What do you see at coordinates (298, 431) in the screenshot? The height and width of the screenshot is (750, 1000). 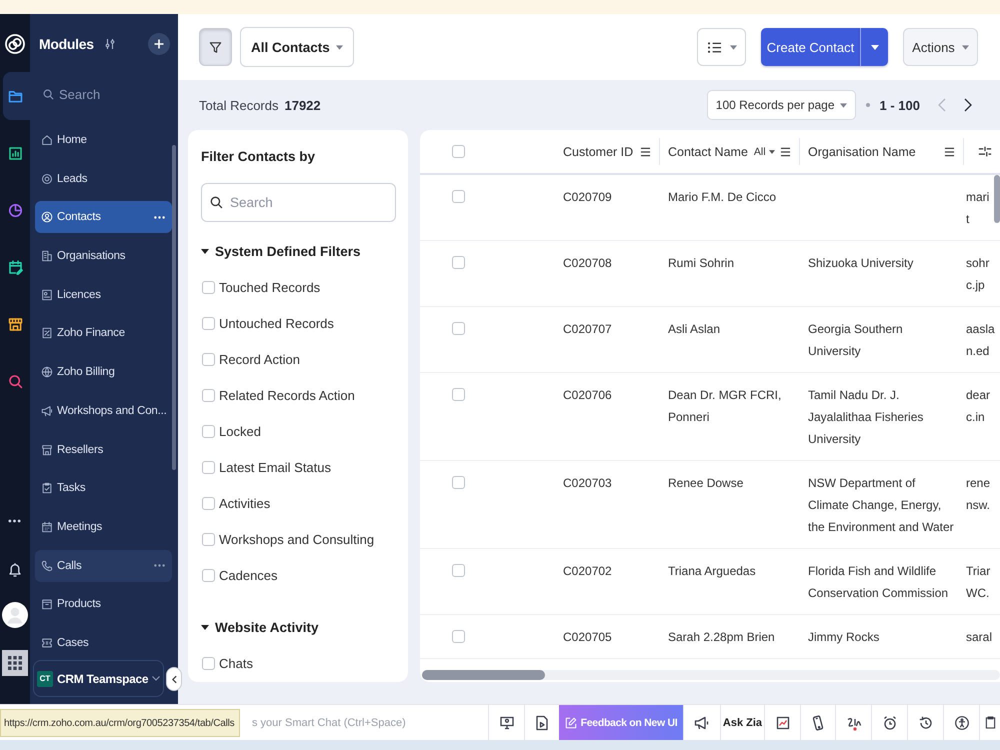 I see `filter-option: Locked` at bounding box center [298, 431].